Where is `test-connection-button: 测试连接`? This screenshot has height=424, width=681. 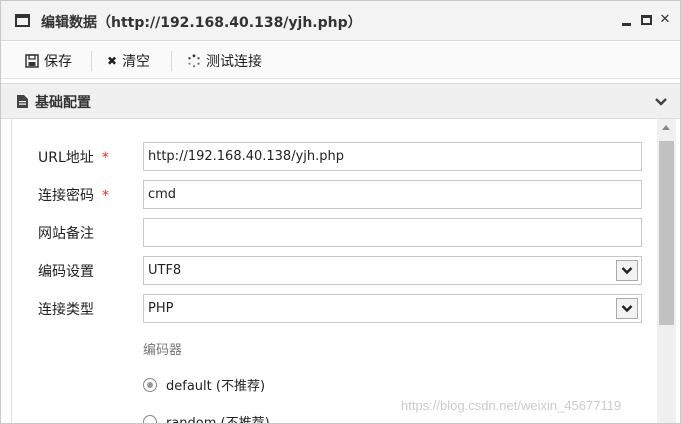
test-connection-button: 测试连接 is located at coordinates (224, 60).